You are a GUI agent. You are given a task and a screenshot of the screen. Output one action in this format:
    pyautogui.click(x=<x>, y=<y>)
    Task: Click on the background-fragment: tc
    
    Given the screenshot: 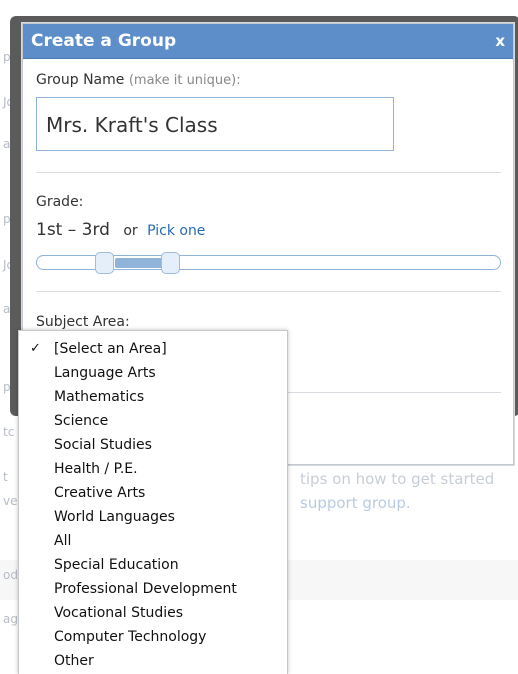 What is the action you would take?
    pyautogui.click(x=9, y=432)
    